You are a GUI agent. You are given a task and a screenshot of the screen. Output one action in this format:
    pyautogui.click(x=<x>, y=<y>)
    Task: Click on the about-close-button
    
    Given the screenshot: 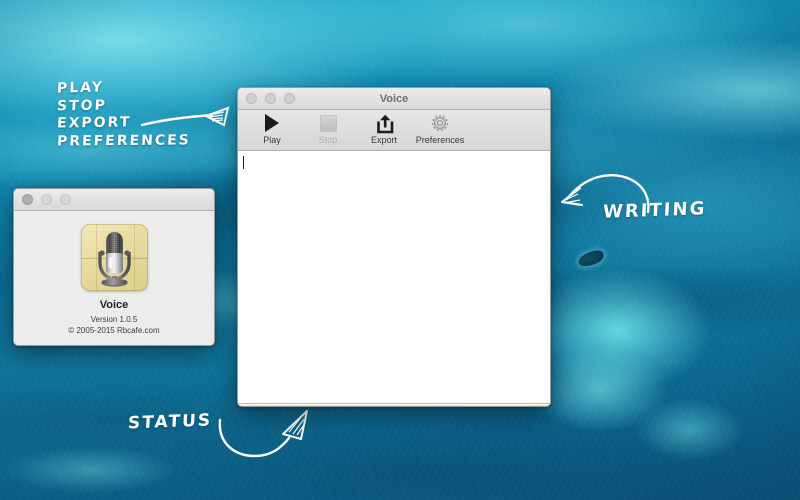 What is the action you would take?
    pyautogui.click(x=27, y=199)
    